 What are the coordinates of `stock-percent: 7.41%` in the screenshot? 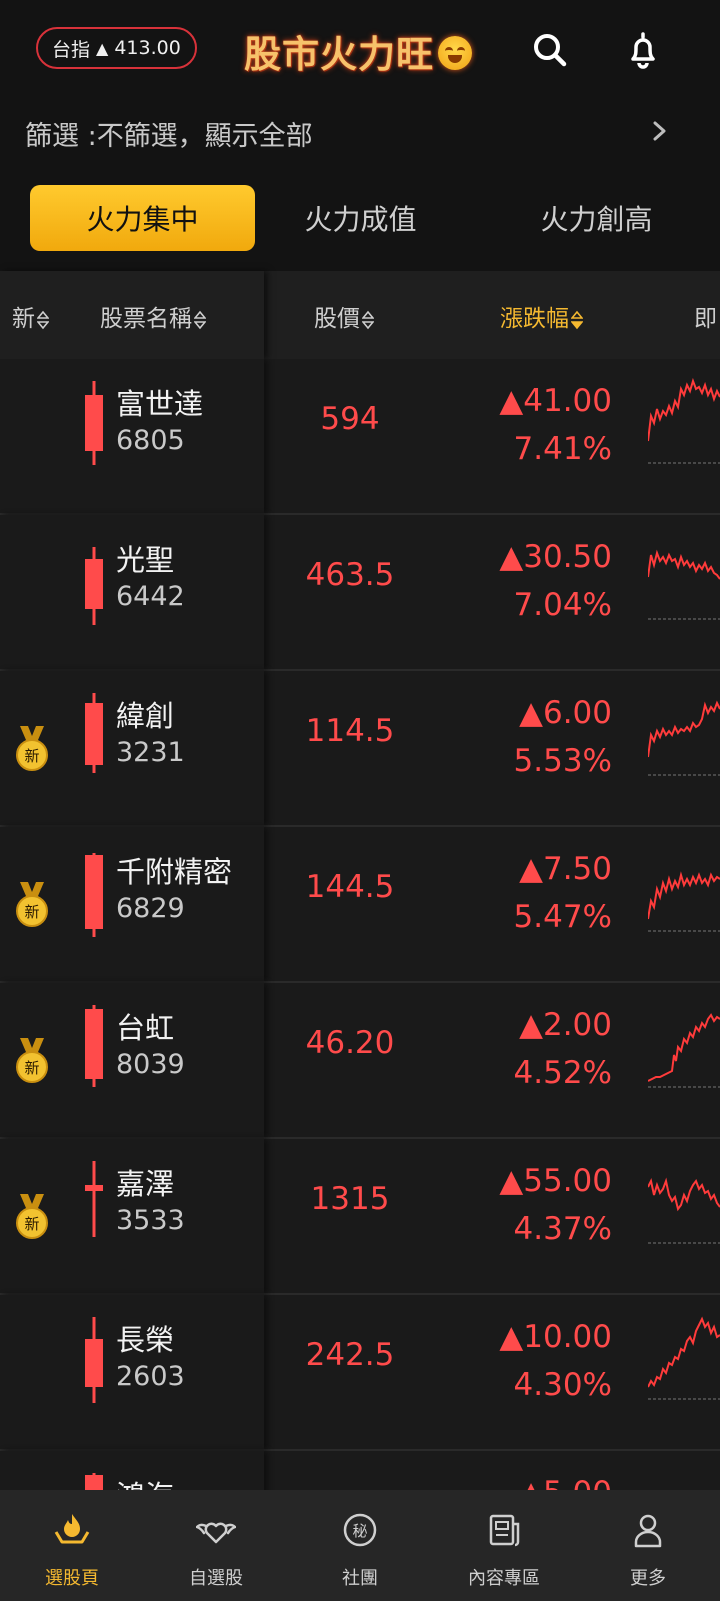 It's located at (562, 449).